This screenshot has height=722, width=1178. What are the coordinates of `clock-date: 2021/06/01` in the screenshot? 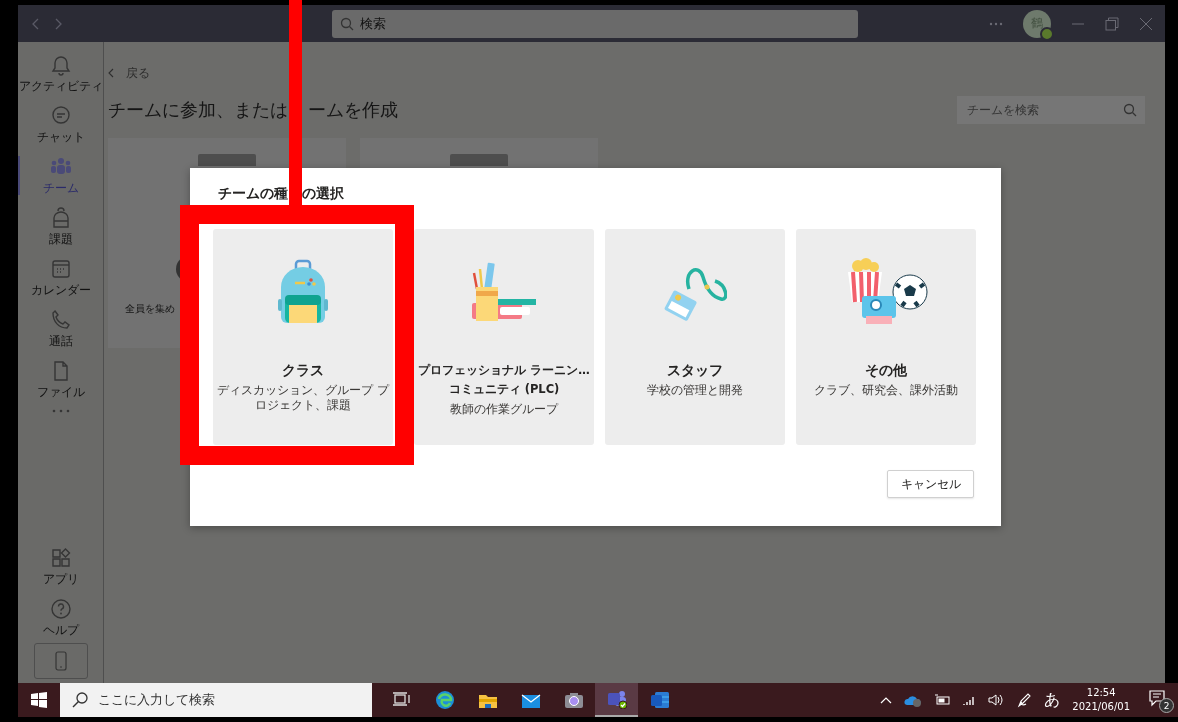 It's located at (1101, 707).